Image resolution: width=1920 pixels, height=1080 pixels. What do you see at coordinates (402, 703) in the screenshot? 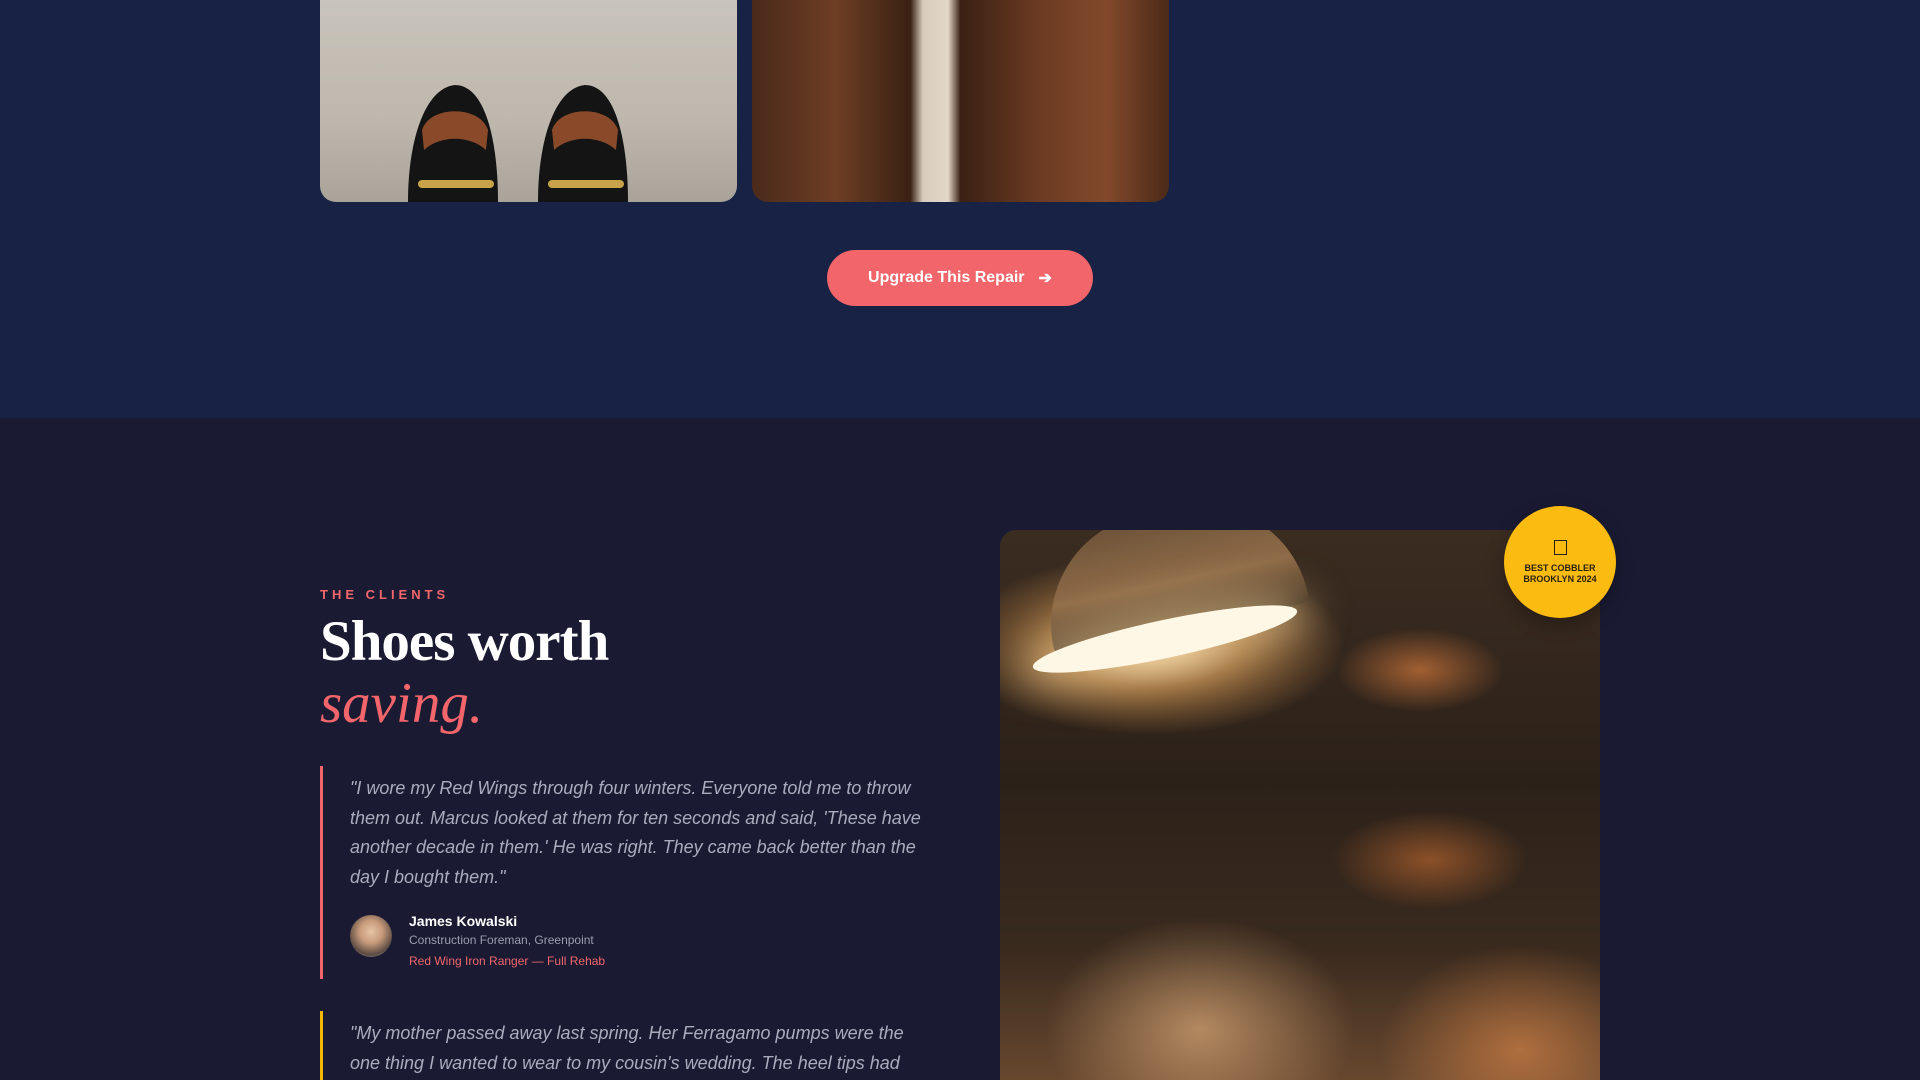
I see `section-headline-accent: saving.` at bounding box center [402, 703].